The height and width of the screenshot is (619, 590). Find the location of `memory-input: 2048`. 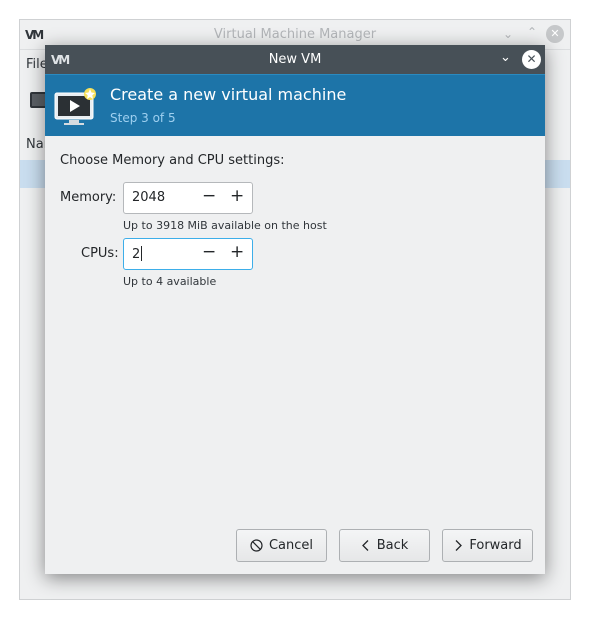

memory-input: 2048 is located at coordinates (148, 197).